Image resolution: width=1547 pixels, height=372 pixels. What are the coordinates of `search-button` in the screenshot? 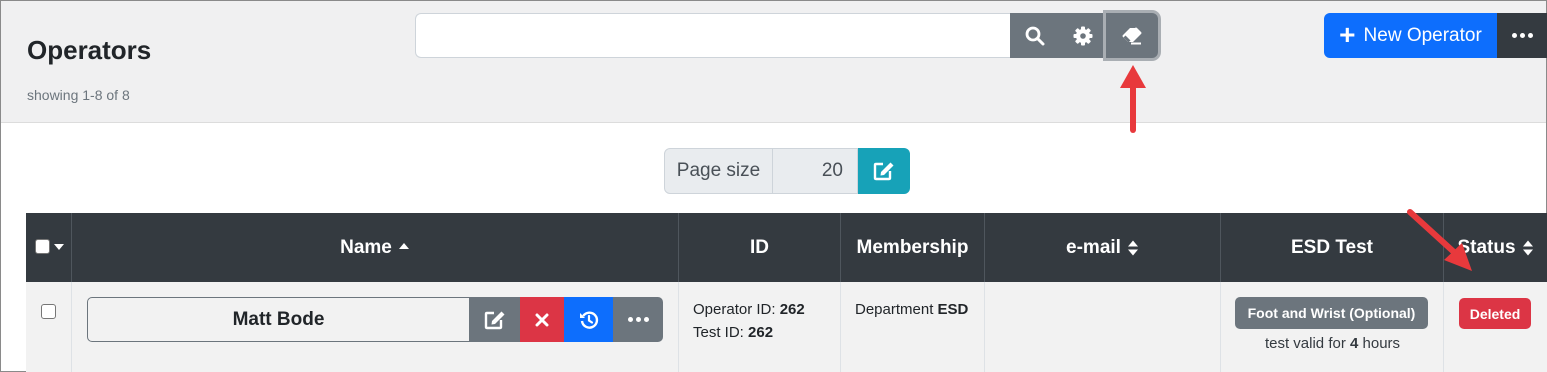 It's located at (1034, 35).